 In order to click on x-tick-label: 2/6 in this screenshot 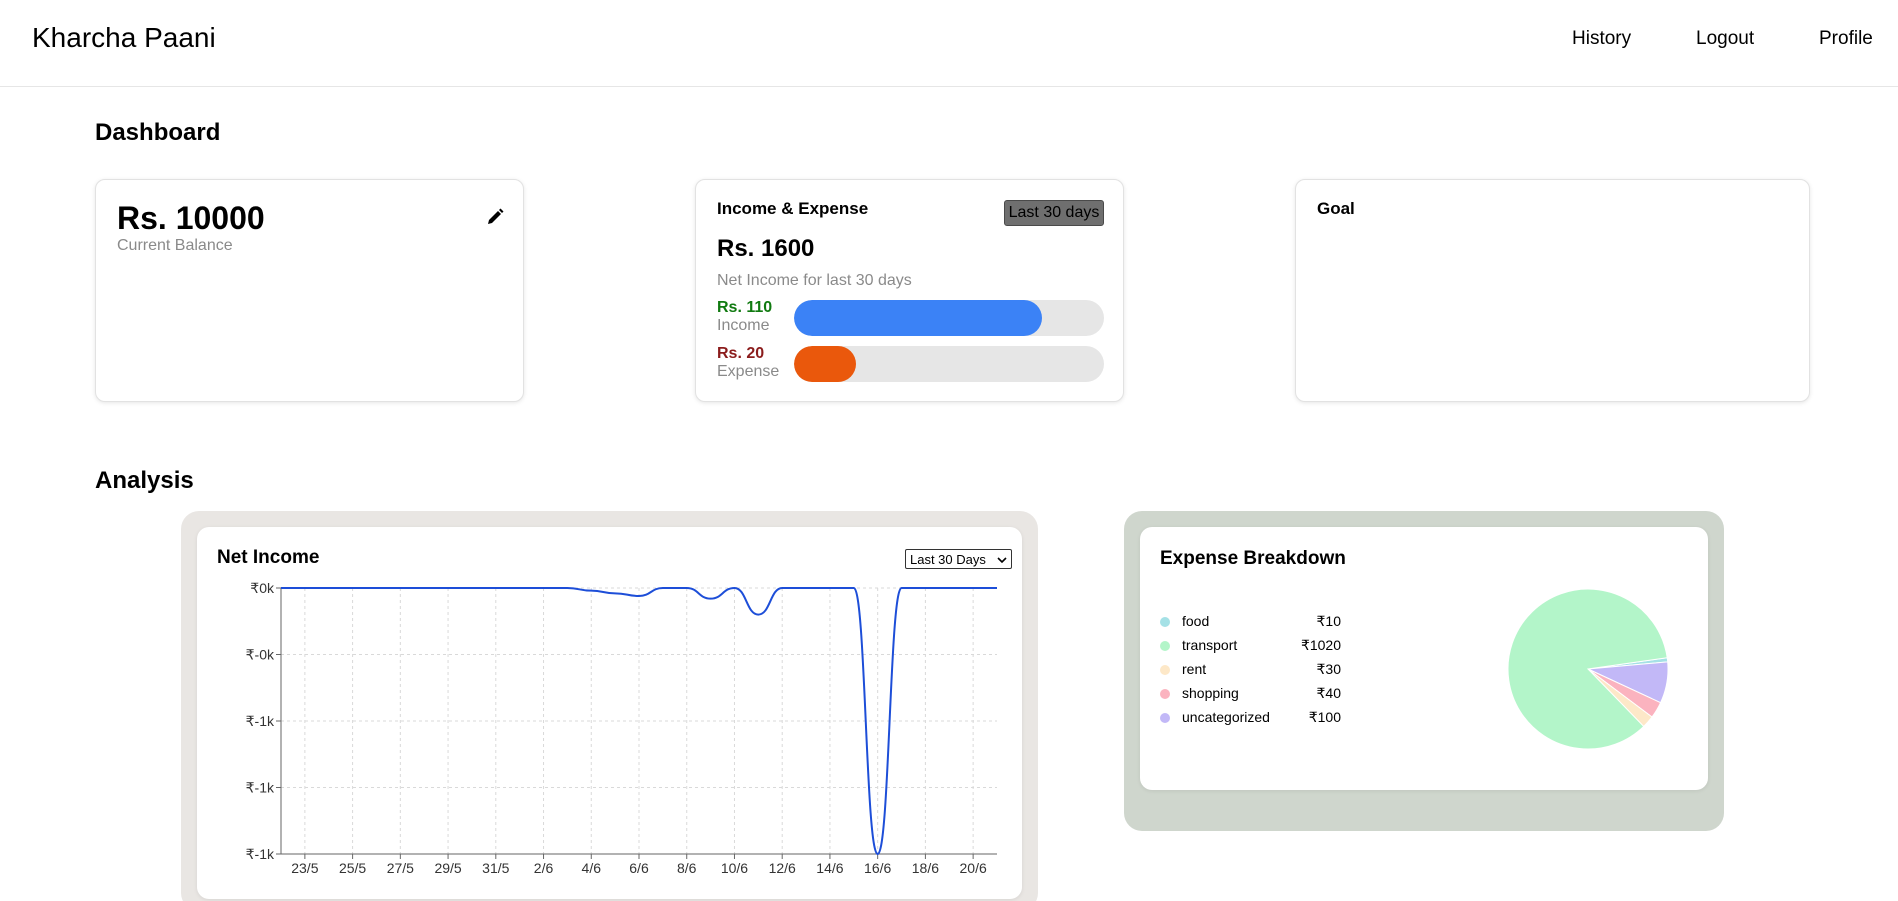, I will do `click(544, 868)`.